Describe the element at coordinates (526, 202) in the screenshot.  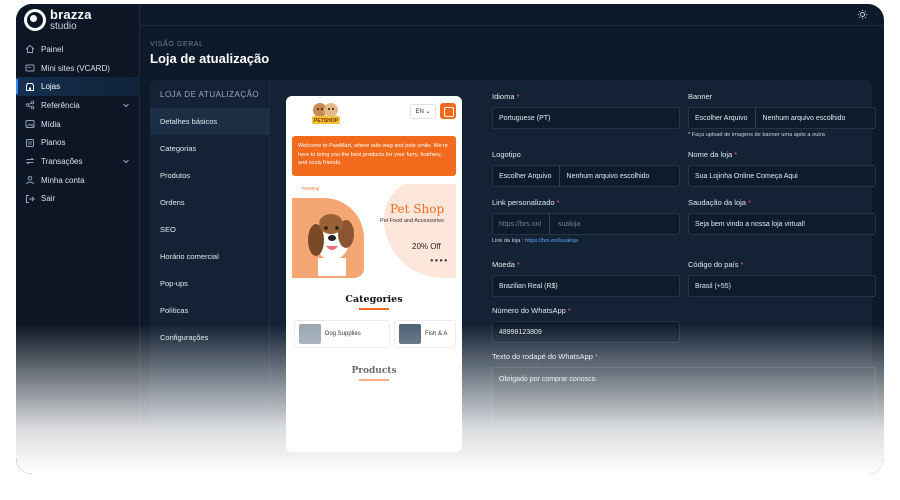
I see `link-label: Link personalizado *` at that location.